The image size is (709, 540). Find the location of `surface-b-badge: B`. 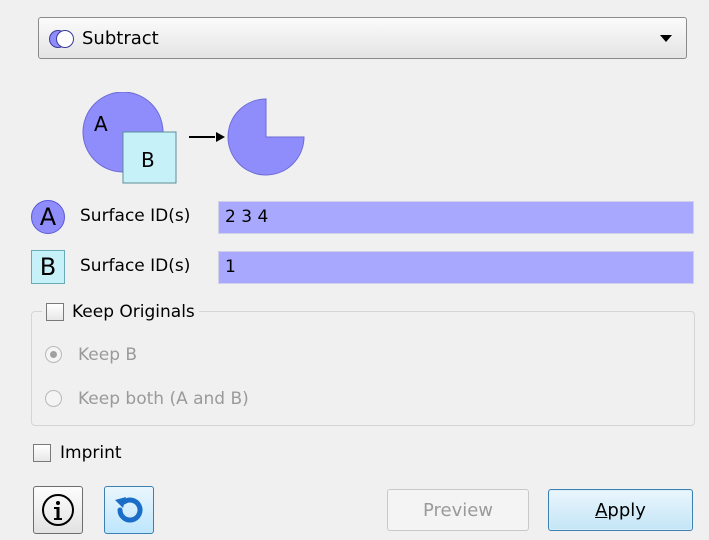

surface-b-badge: B is located at coordinates (48, 267).